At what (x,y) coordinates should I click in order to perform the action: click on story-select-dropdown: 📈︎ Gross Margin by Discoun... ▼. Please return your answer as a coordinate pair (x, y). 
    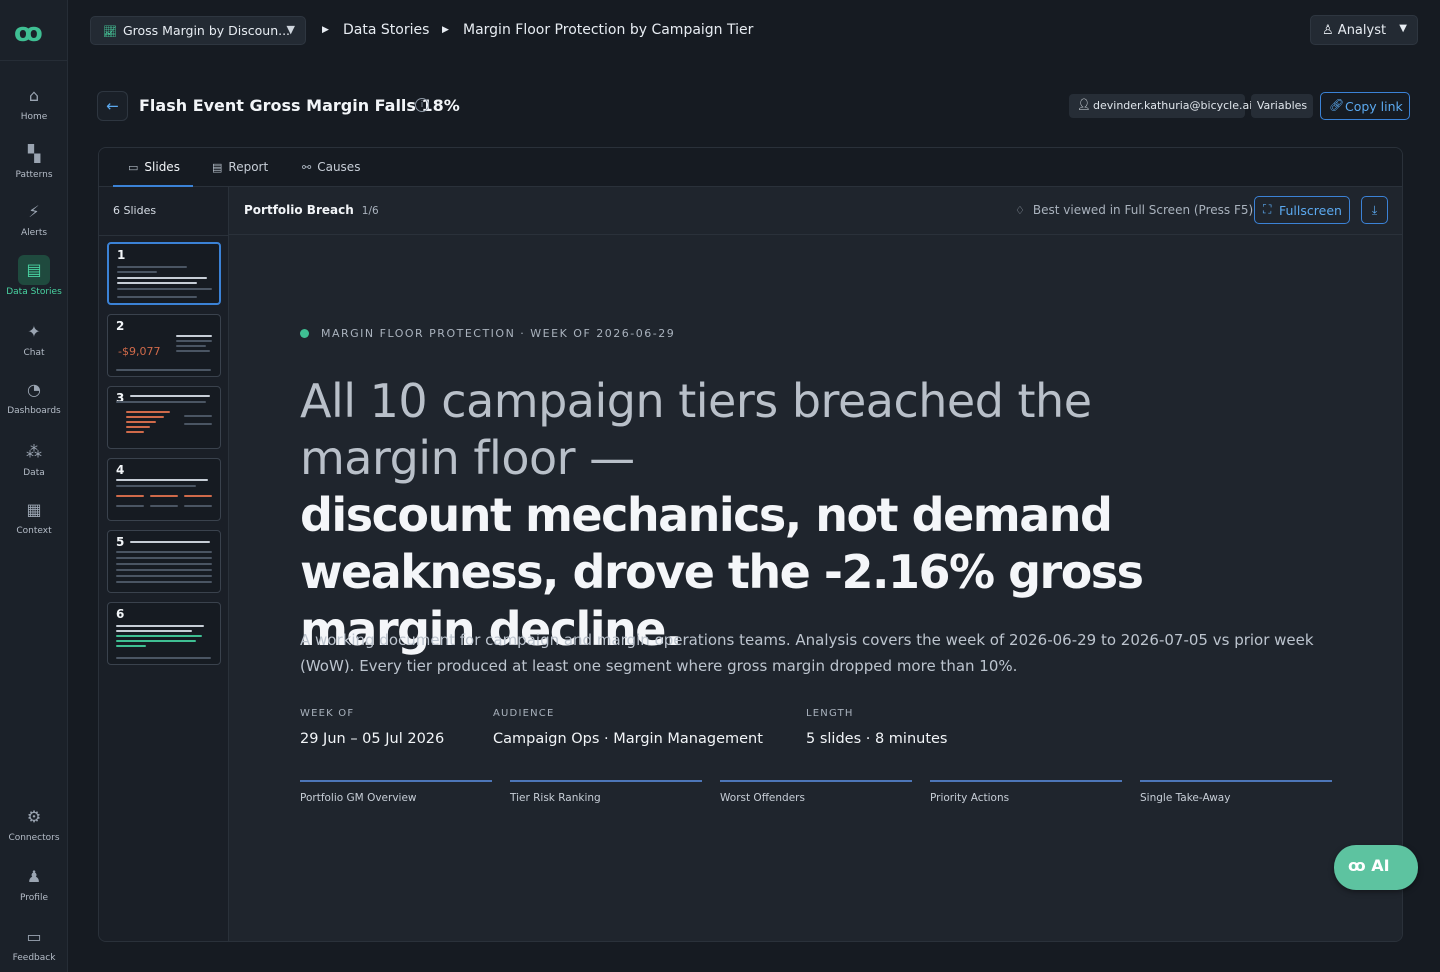
    Looking at the image, I should click on (198, 30).